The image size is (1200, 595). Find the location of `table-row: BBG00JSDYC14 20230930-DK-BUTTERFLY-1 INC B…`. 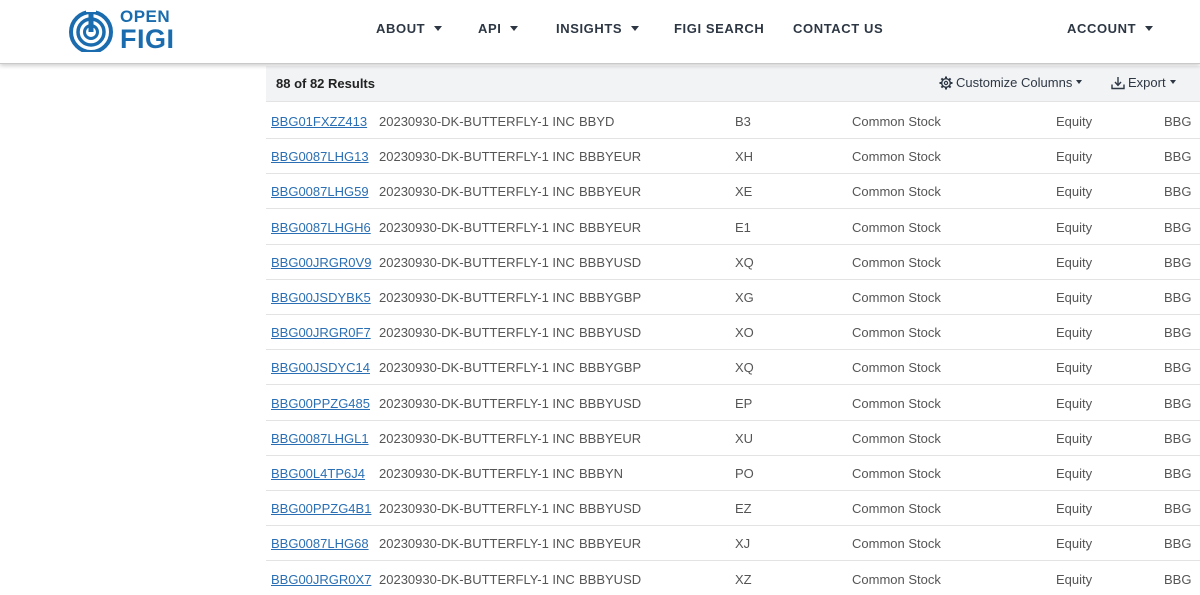

table-row: BBG00JSDYC14 20230930-DK-BUTTERFLY-1 INC B… is located at coordinates (733, 368).